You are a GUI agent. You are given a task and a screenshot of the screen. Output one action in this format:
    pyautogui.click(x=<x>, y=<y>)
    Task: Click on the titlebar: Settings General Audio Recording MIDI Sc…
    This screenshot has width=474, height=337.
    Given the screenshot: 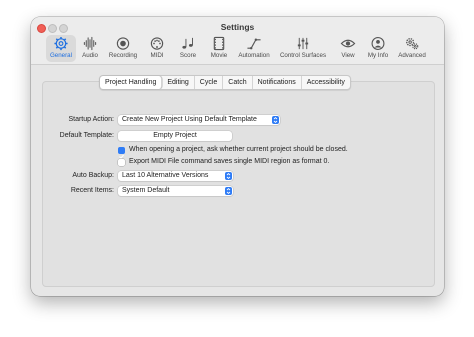 What is the action you would take?
    pyautogui.click(x=237, y=41)
    